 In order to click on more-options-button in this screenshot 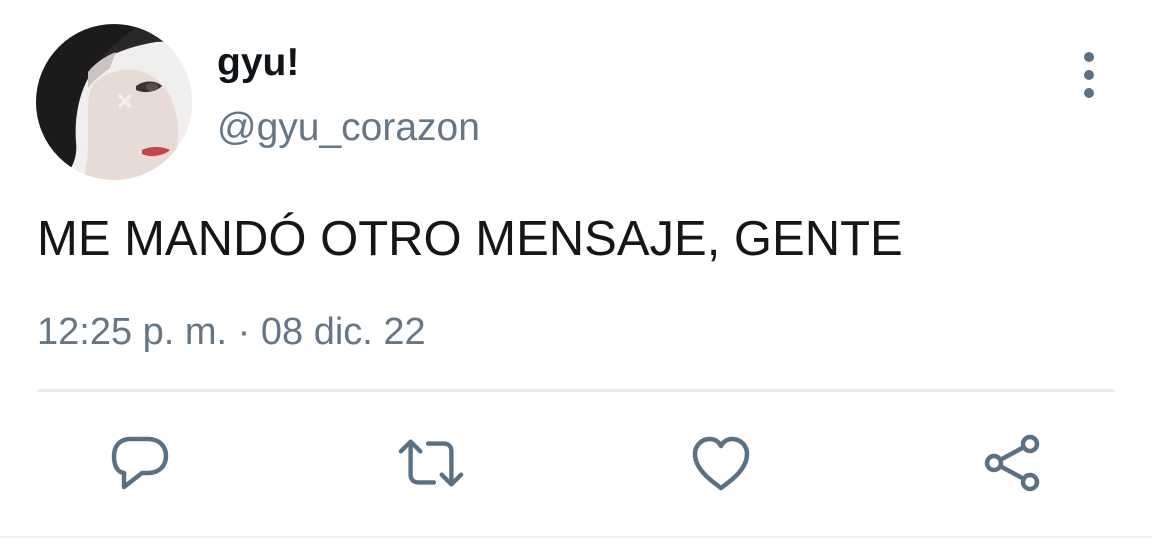, I will do `click(1089, 75)`.